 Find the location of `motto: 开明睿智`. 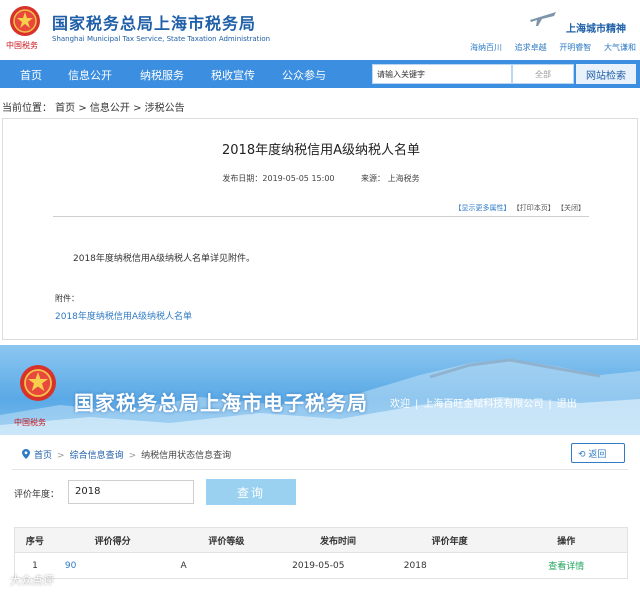

motto: 开明睿智 is located at coordinates (575, 47).